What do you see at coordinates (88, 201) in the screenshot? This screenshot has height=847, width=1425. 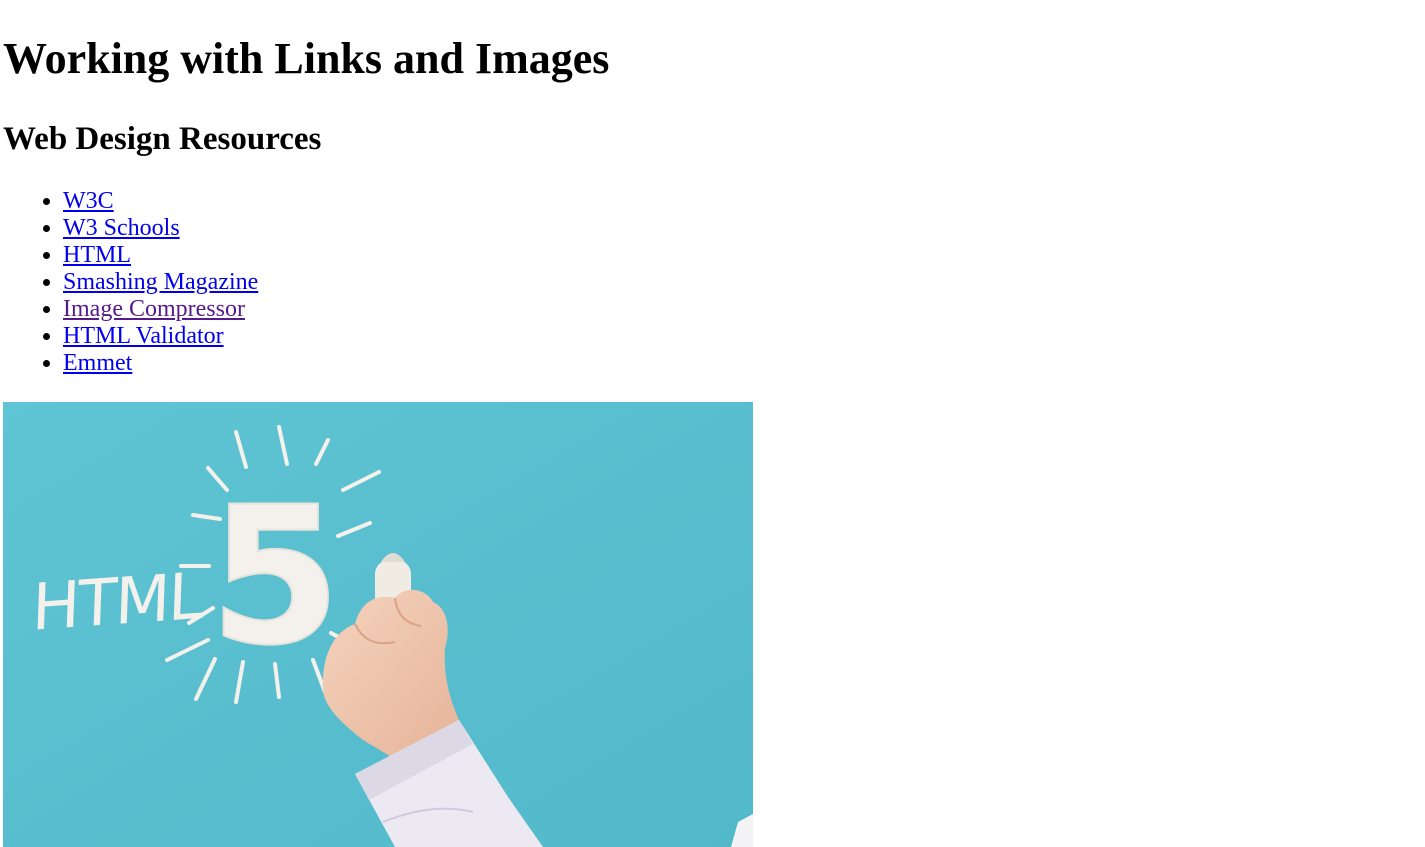 I see `link-w3c: W3C` at bounding box center [88, 201].